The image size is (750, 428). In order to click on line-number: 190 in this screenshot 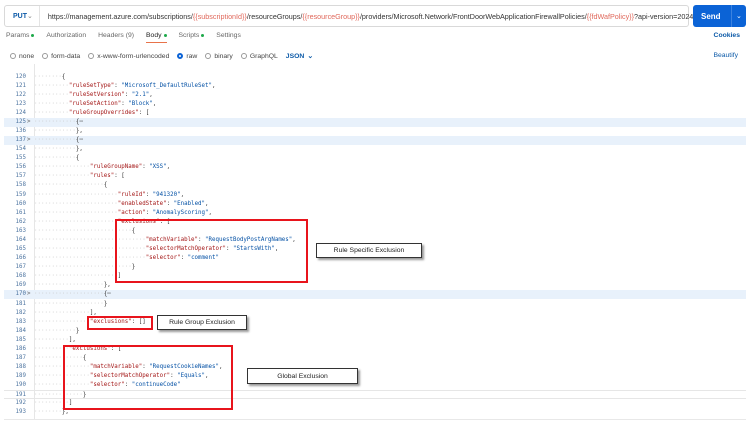, I will do `click(20, 385)`.